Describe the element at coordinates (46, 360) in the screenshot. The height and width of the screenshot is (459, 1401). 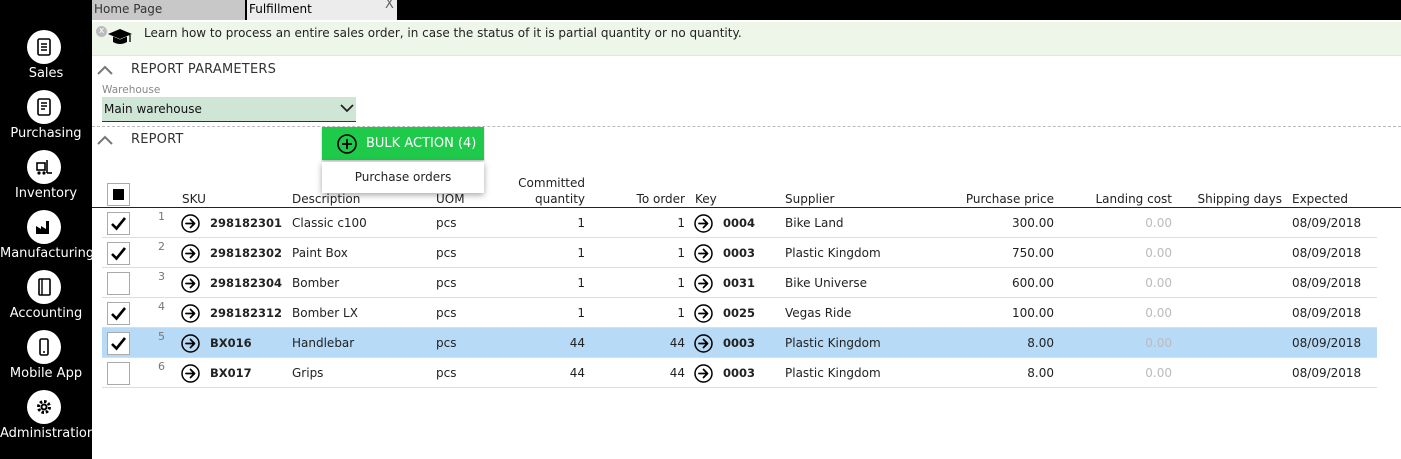
I see `sidebar-item-mobile-app: Mobile App` at that location.